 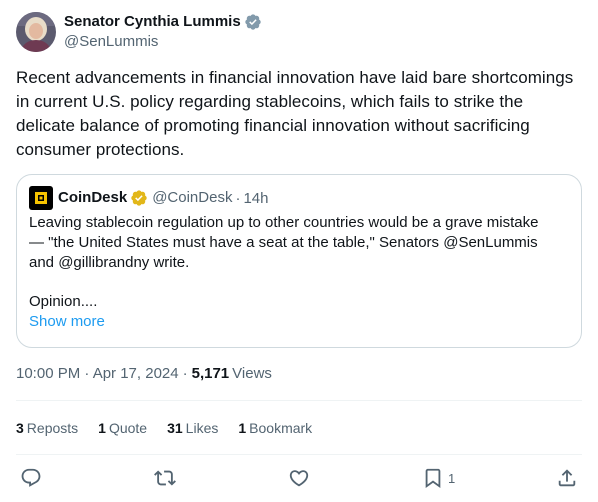 I want to click on reposts-count: 3, so click(x=20, y=428).